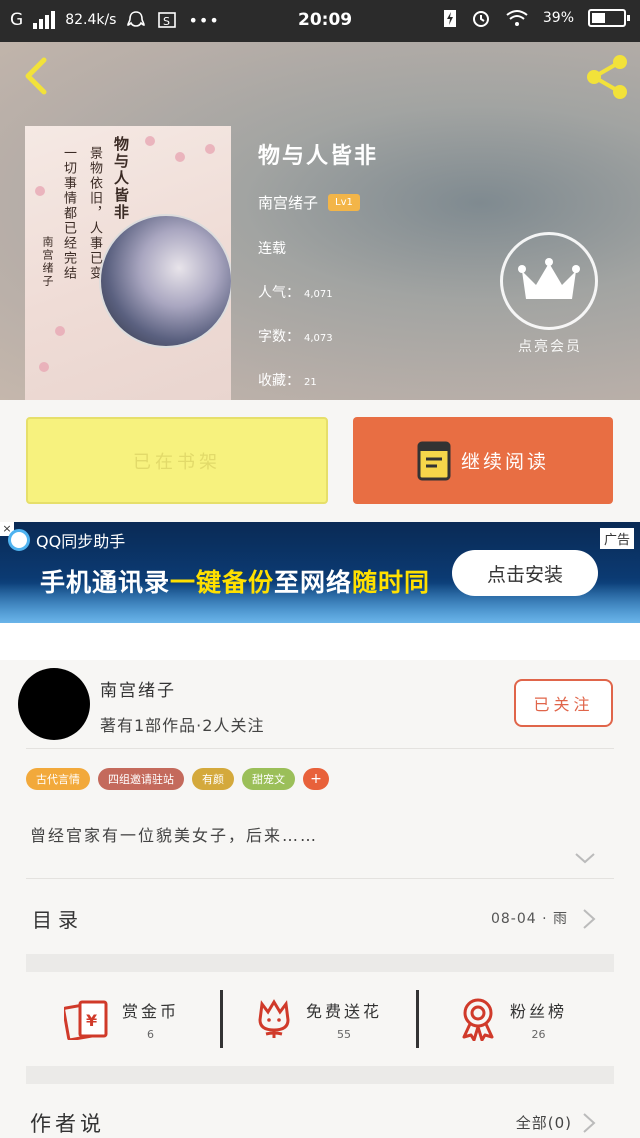 The width and height of the screenshot is (640, 1138). I want to click on author-avatar, so click(54, 704).